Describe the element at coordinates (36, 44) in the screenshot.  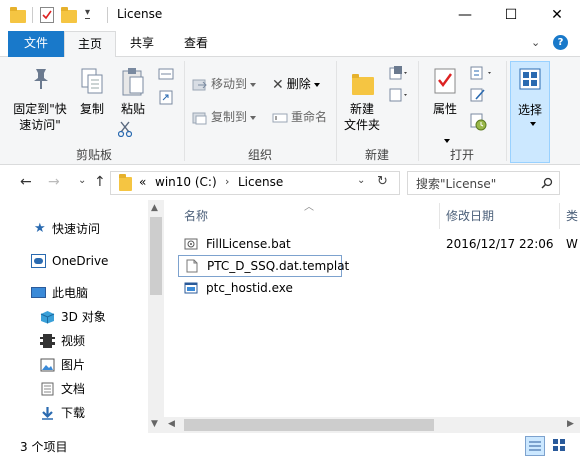
I see `tab-file: 文件` at that location.